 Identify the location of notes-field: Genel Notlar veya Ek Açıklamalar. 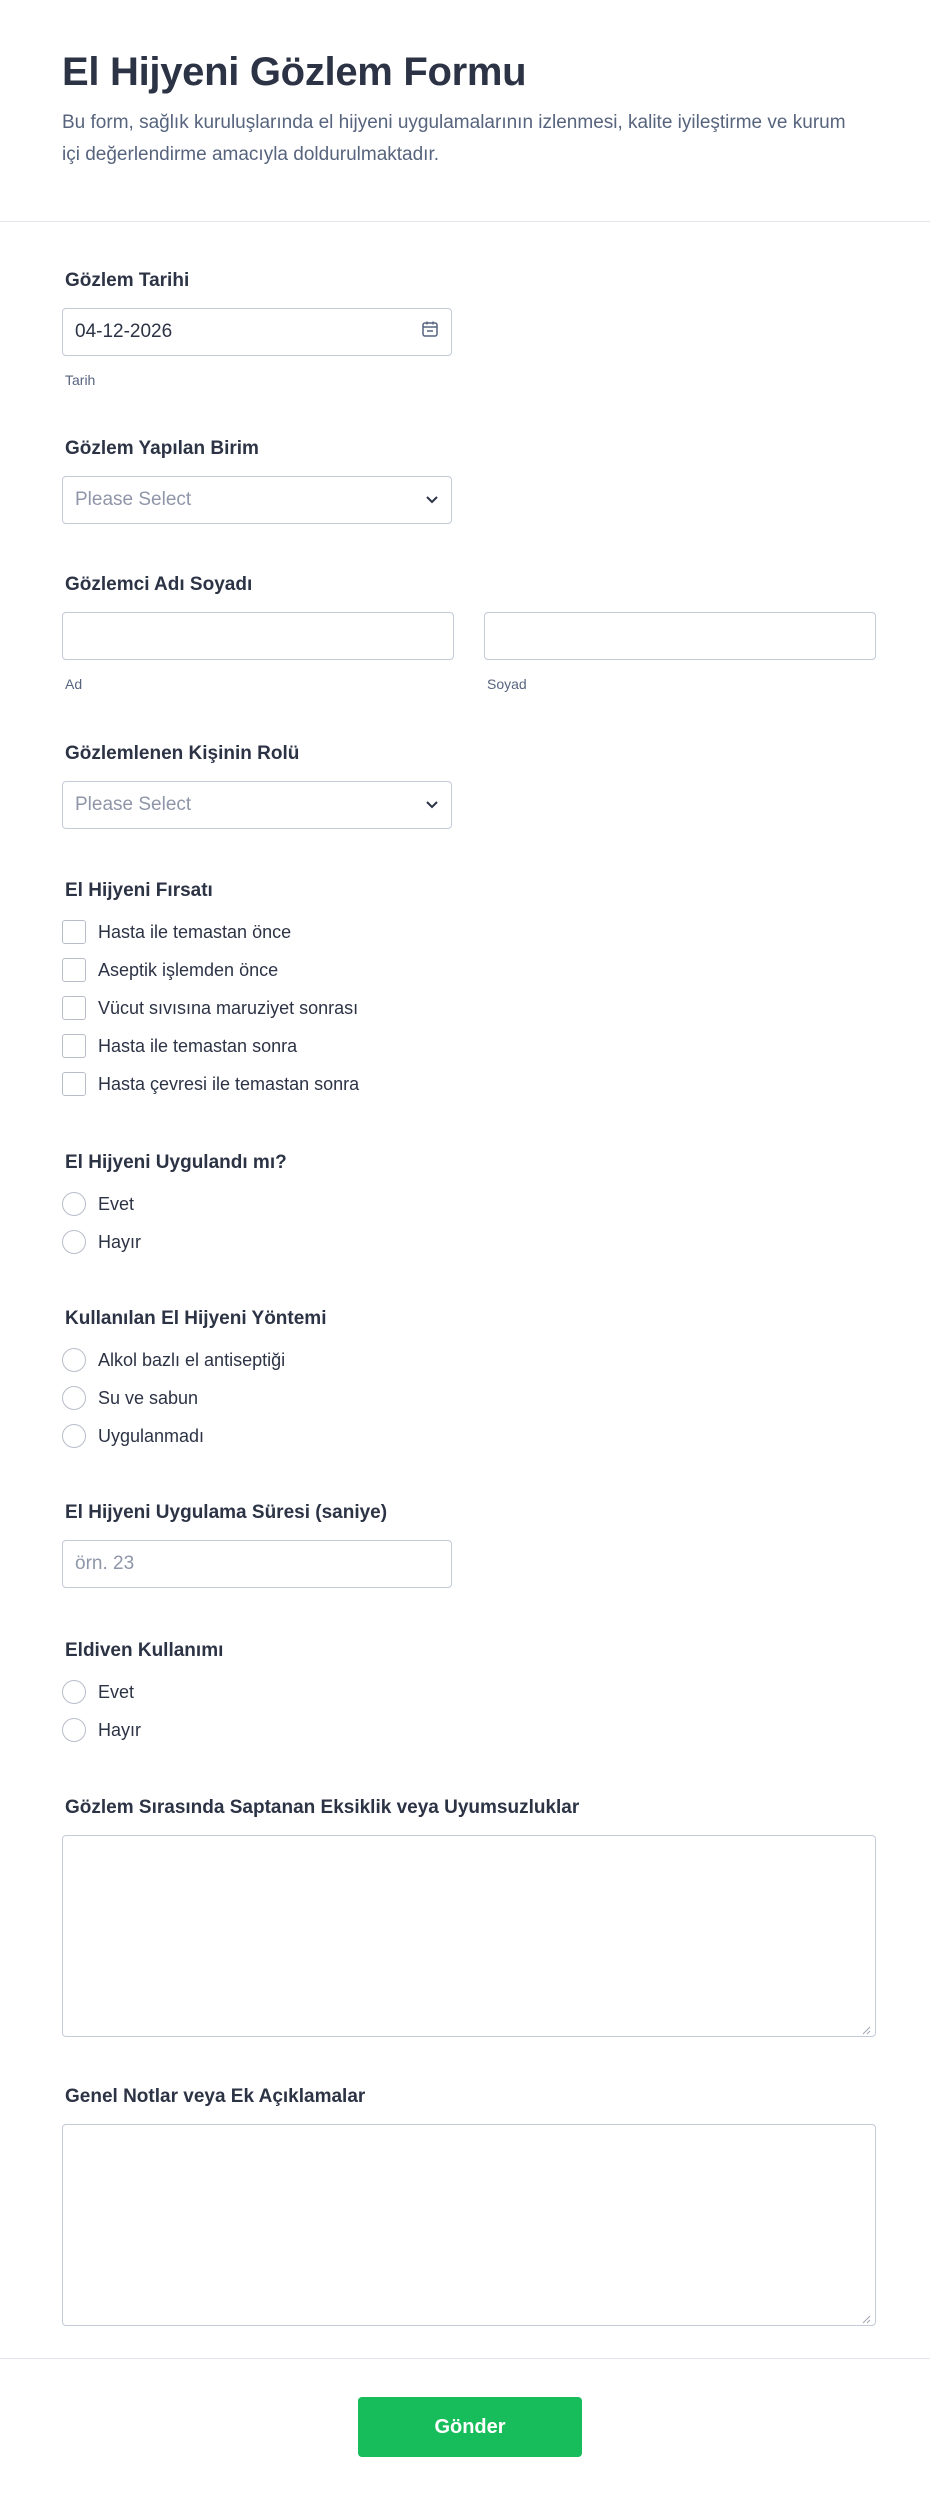
(469, 2206).